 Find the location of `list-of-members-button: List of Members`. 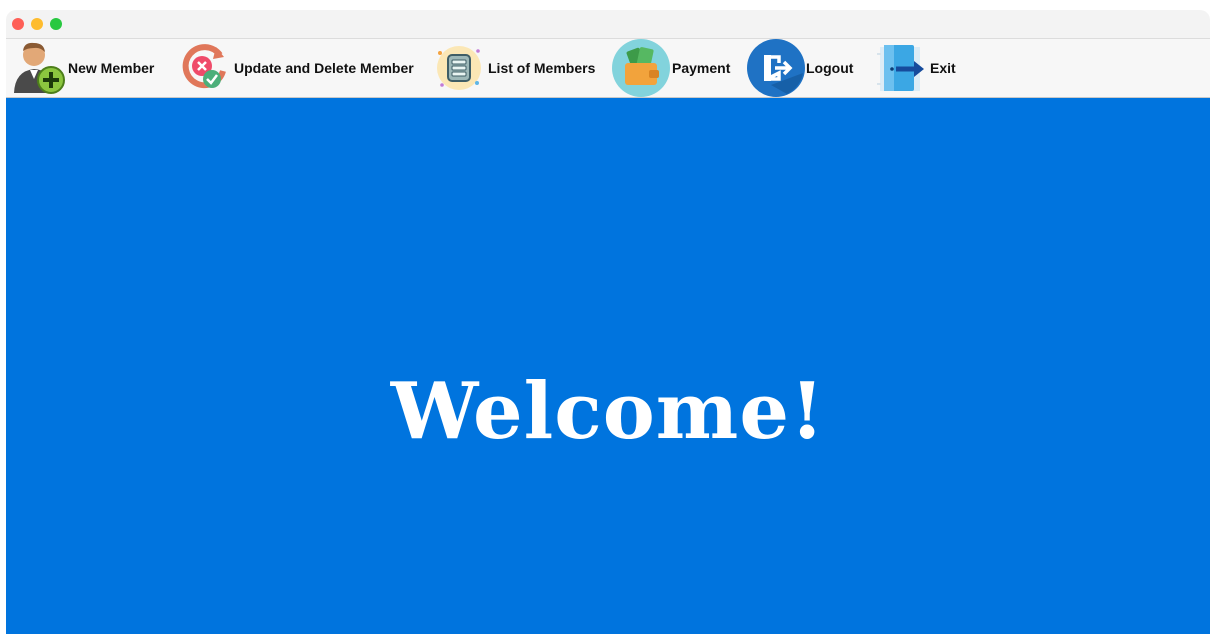

list-of-members-button: List of Members is located at coordinates (512, 68).